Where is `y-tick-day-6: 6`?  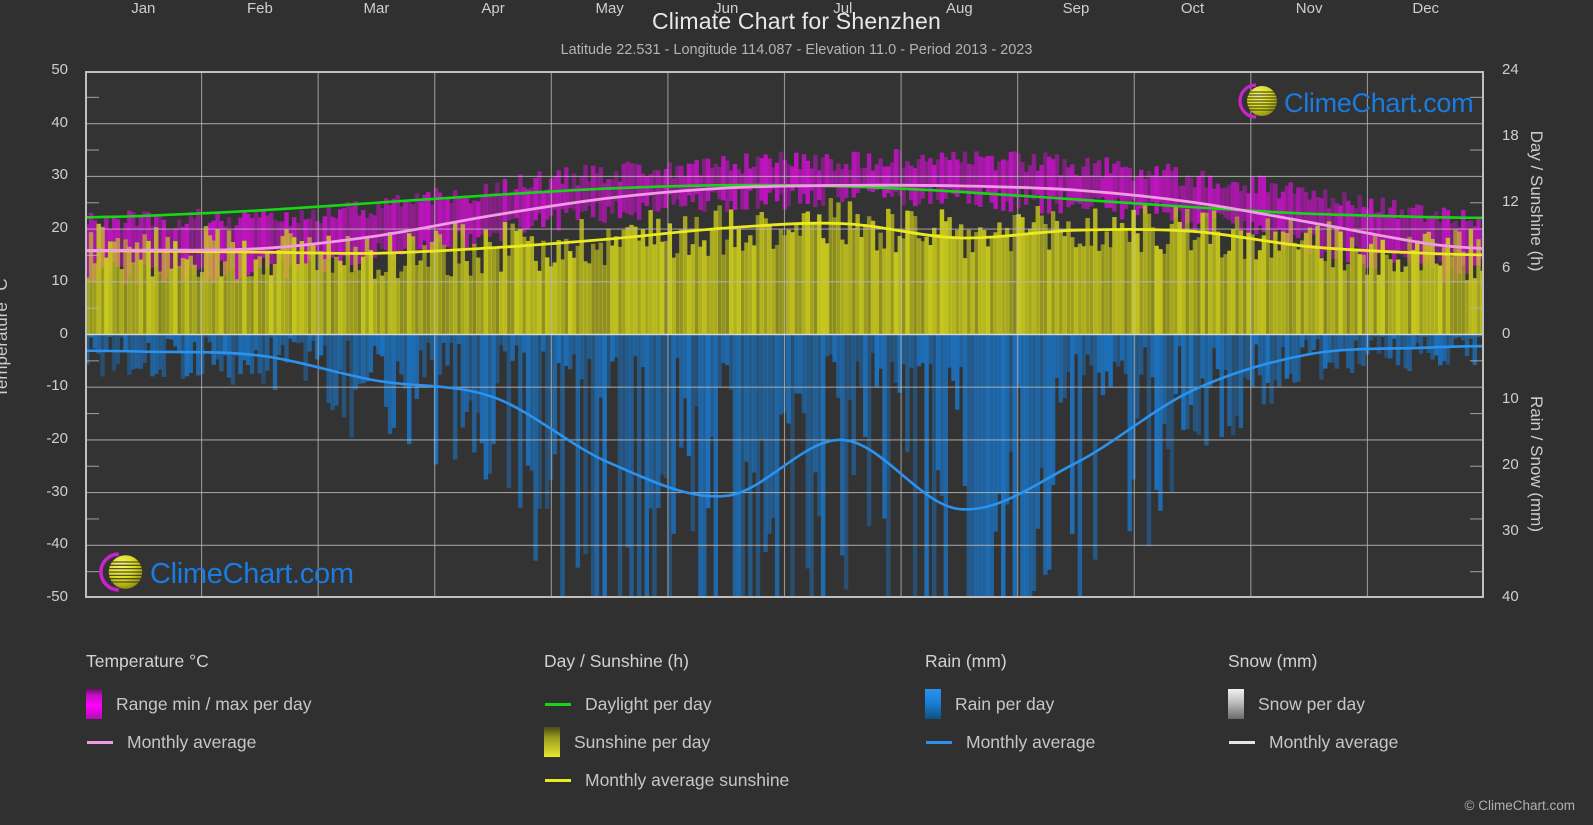 y-tick-day-6: 6 is located at coordinates (1506, 267).